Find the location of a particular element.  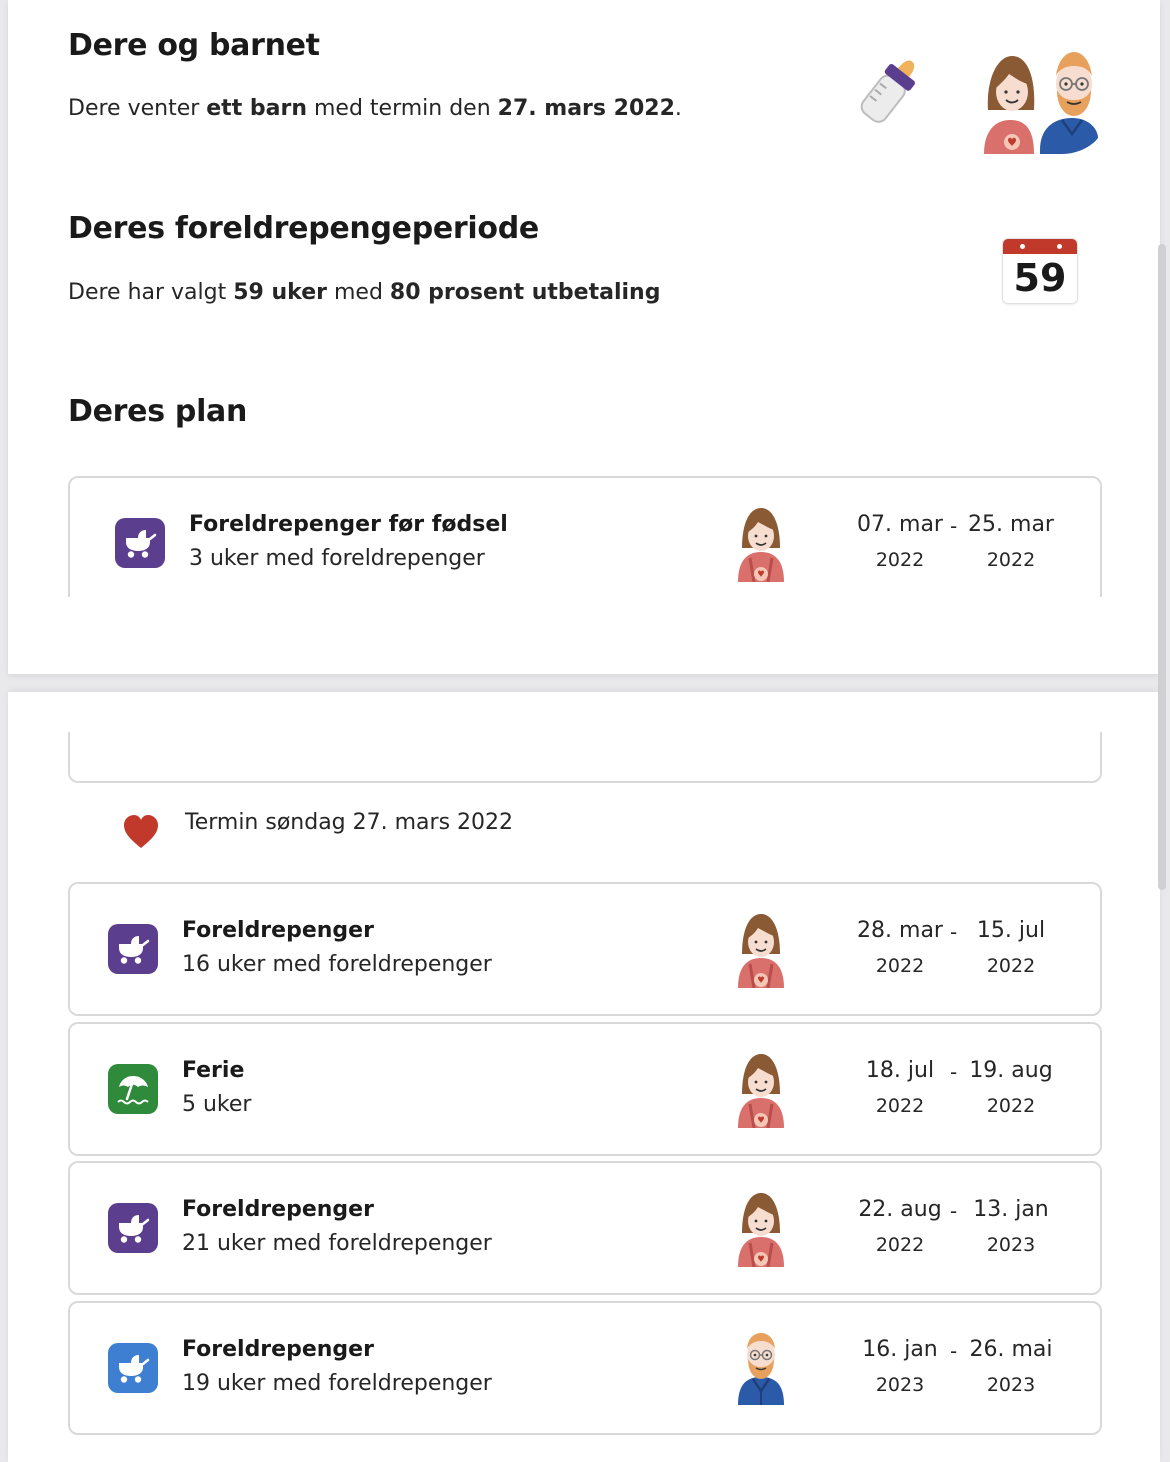

section-title-period: Deres foreldrepengeperiode is located at coordinates (303, 228).